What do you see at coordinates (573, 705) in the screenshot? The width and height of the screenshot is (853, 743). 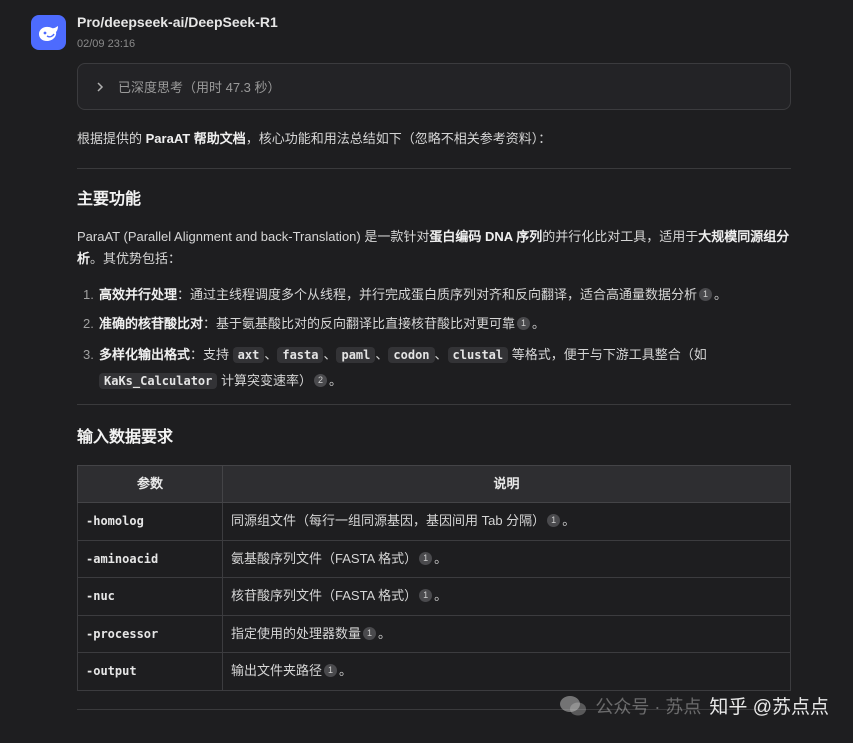 I see `wechat-icon` at bounding box center [573, 705].